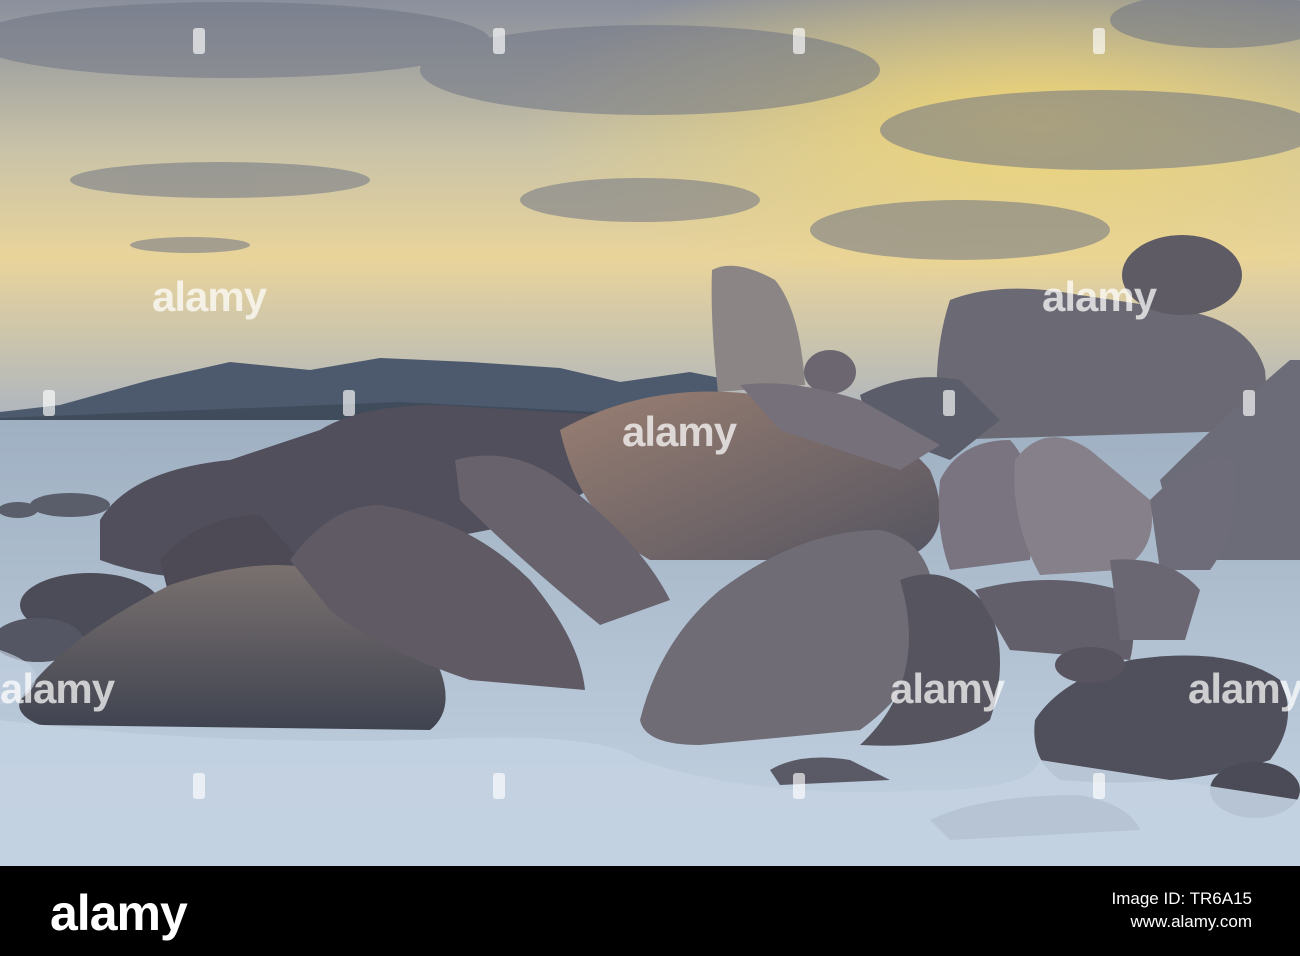 The image size is (1300, 956). What do you see at coordinates (1181, 898) in the screenshot?
I see `image-id-text: Image ID: TR6A15` at bounding box center [1181, 898].